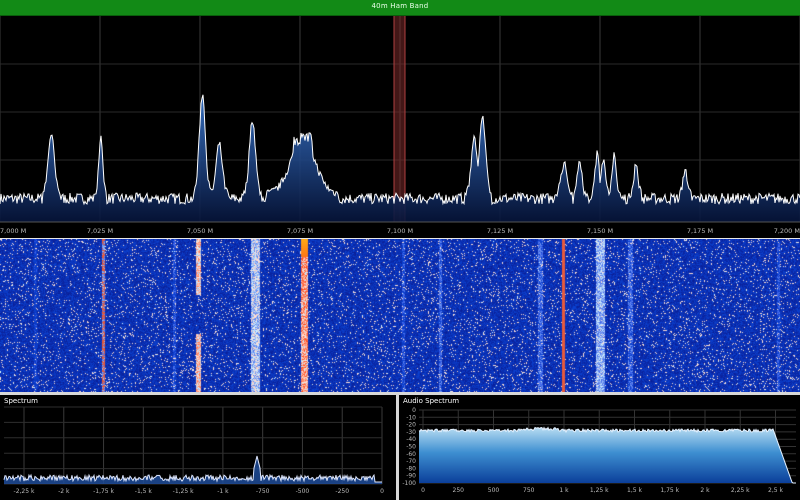 Image resolution: width=800 pixels, height=500 pixels. I want to click on band-label: 40m Ham Band, so click(400, 6).